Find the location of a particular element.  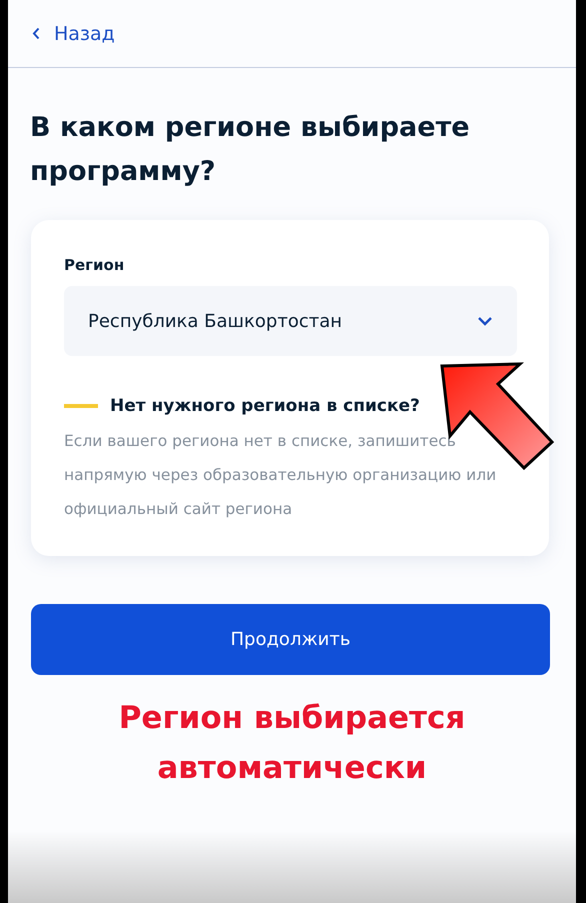

continue-button: Продолжить is located at coordinates (290, 639).